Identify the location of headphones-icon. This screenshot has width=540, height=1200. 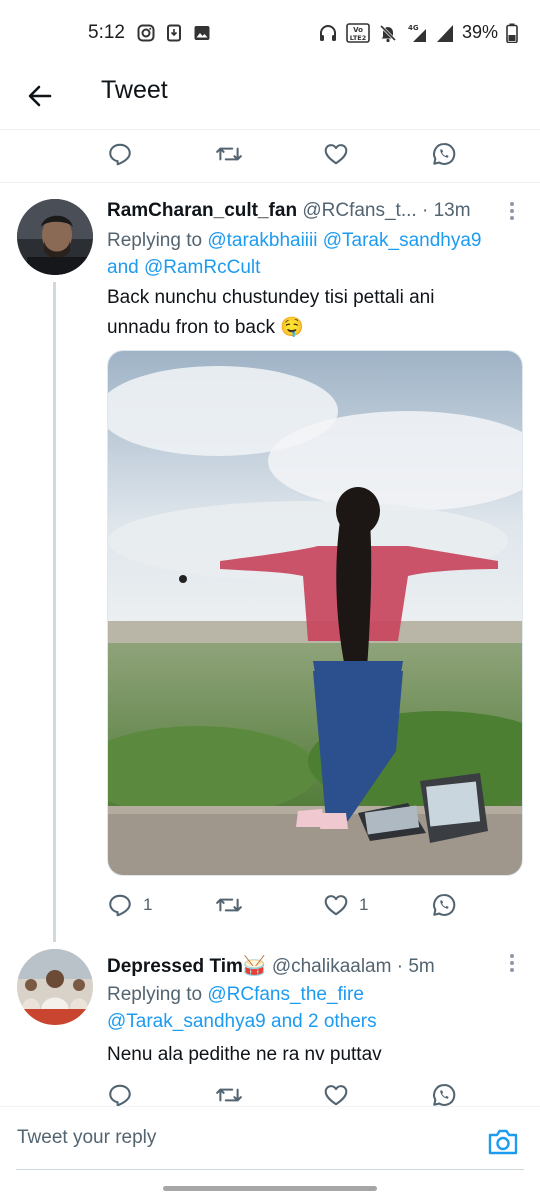
(327, 32).